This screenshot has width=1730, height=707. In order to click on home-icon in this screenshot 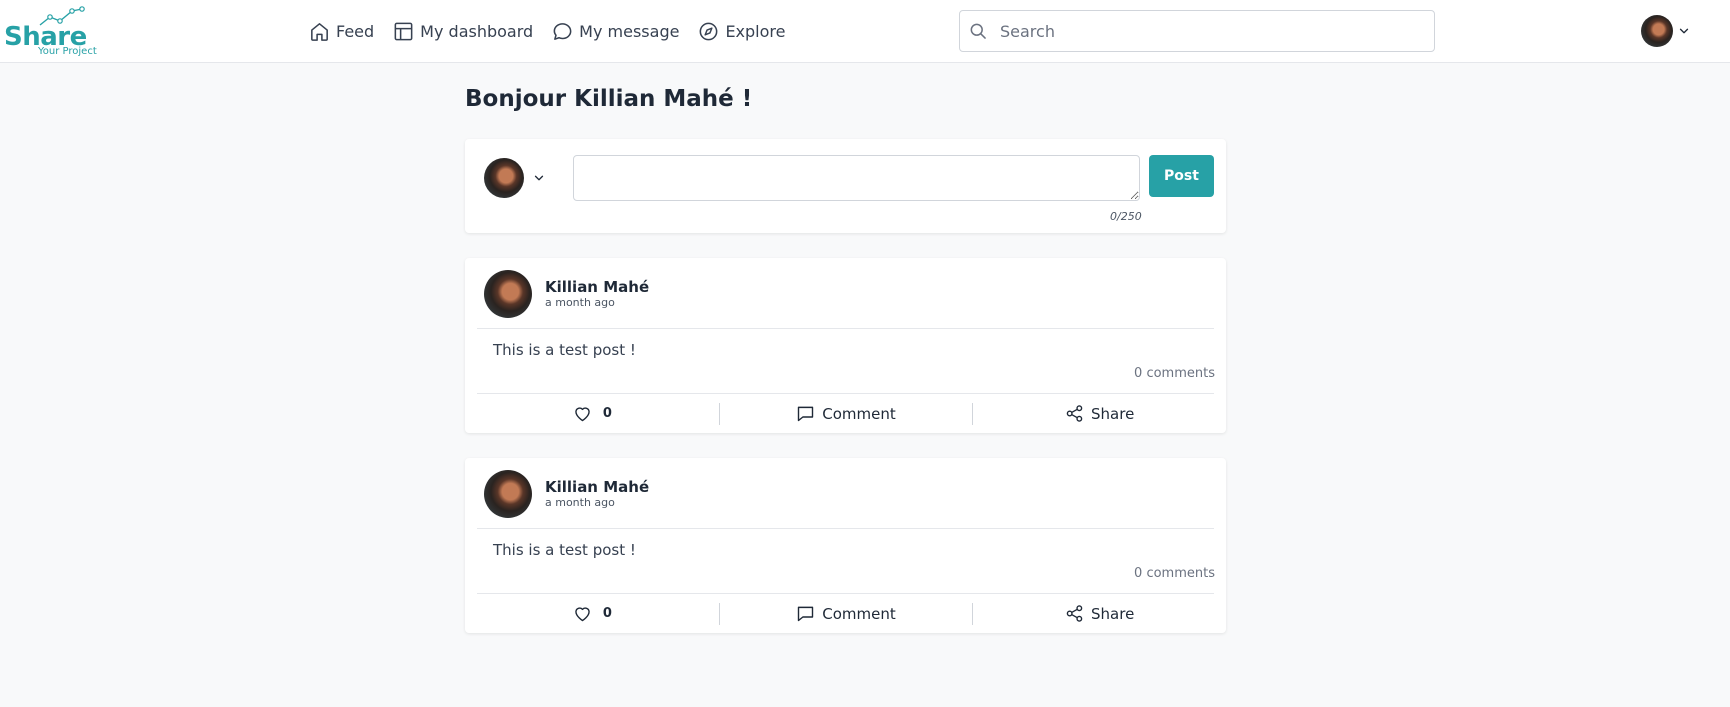, I will do `click(319, 31)`.